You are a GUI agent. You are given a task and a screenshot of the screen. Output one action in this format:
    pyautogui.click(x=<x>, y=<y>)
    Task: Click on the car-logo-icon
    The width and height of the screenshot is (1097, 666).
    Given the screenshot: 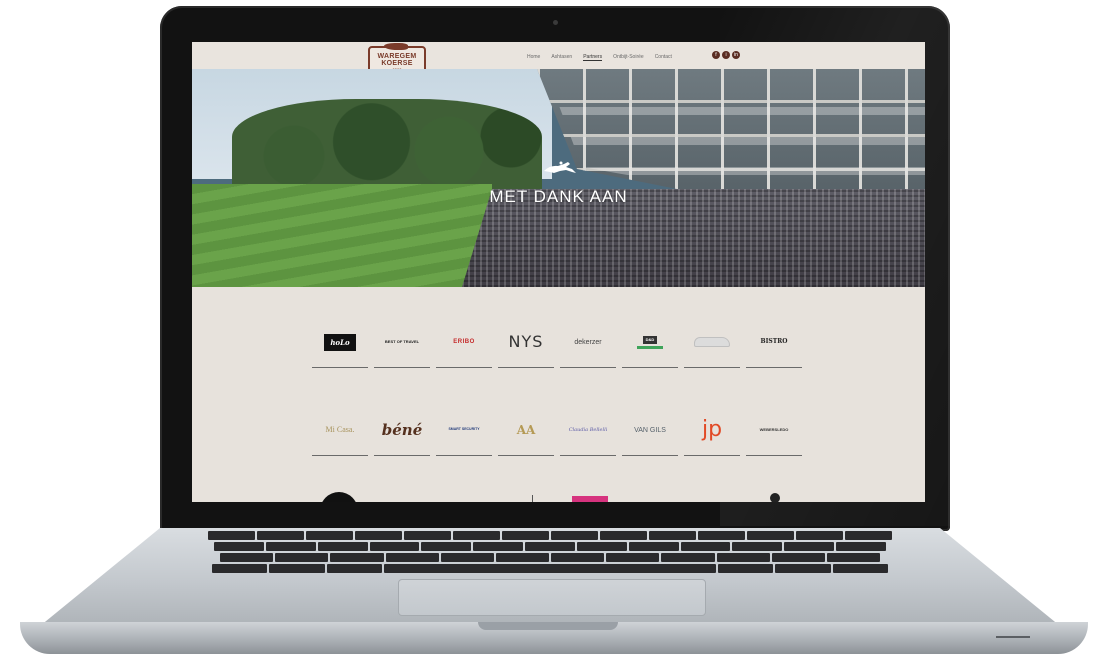 What is the action you would take?
    pyautogui.click(x=712, y=342)
    